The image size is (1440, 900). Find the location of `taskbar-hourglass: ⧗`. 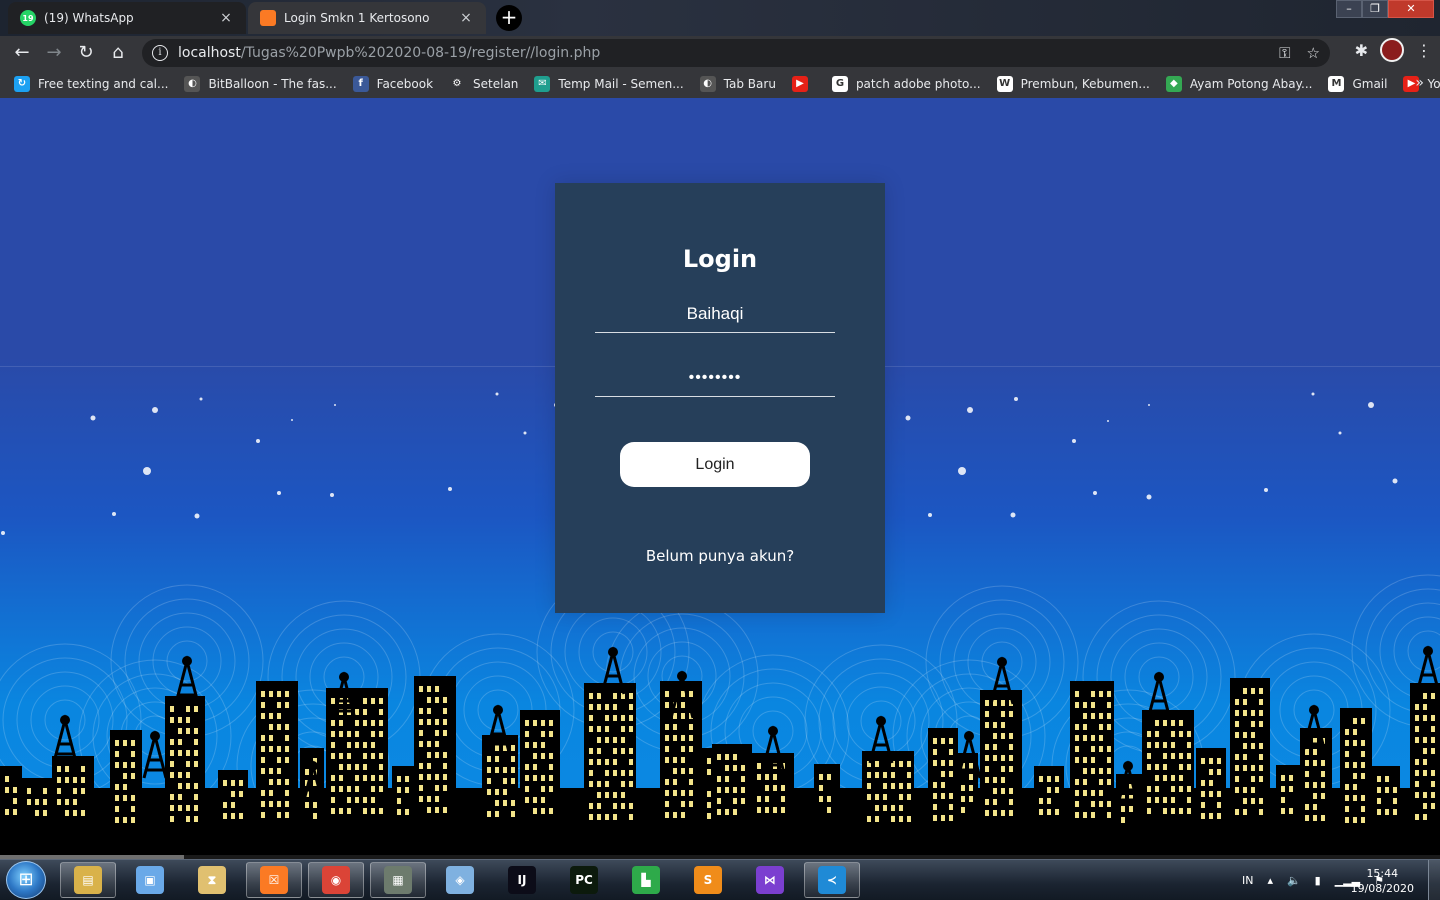

taskbar-hourglass: ⧗ is located at coordinates (212, 880).